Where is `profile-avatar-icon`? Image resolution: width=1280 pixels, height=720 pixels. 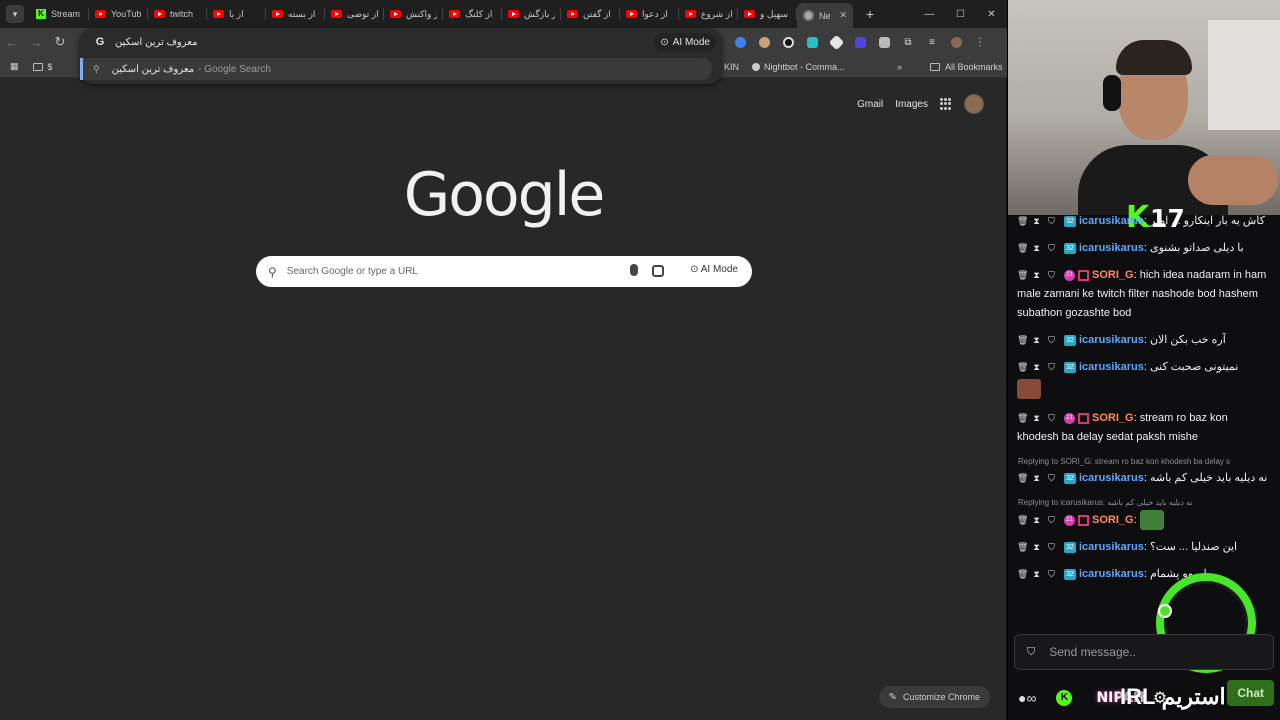 profile-avatar-icon is located at coordinates (956, 42).